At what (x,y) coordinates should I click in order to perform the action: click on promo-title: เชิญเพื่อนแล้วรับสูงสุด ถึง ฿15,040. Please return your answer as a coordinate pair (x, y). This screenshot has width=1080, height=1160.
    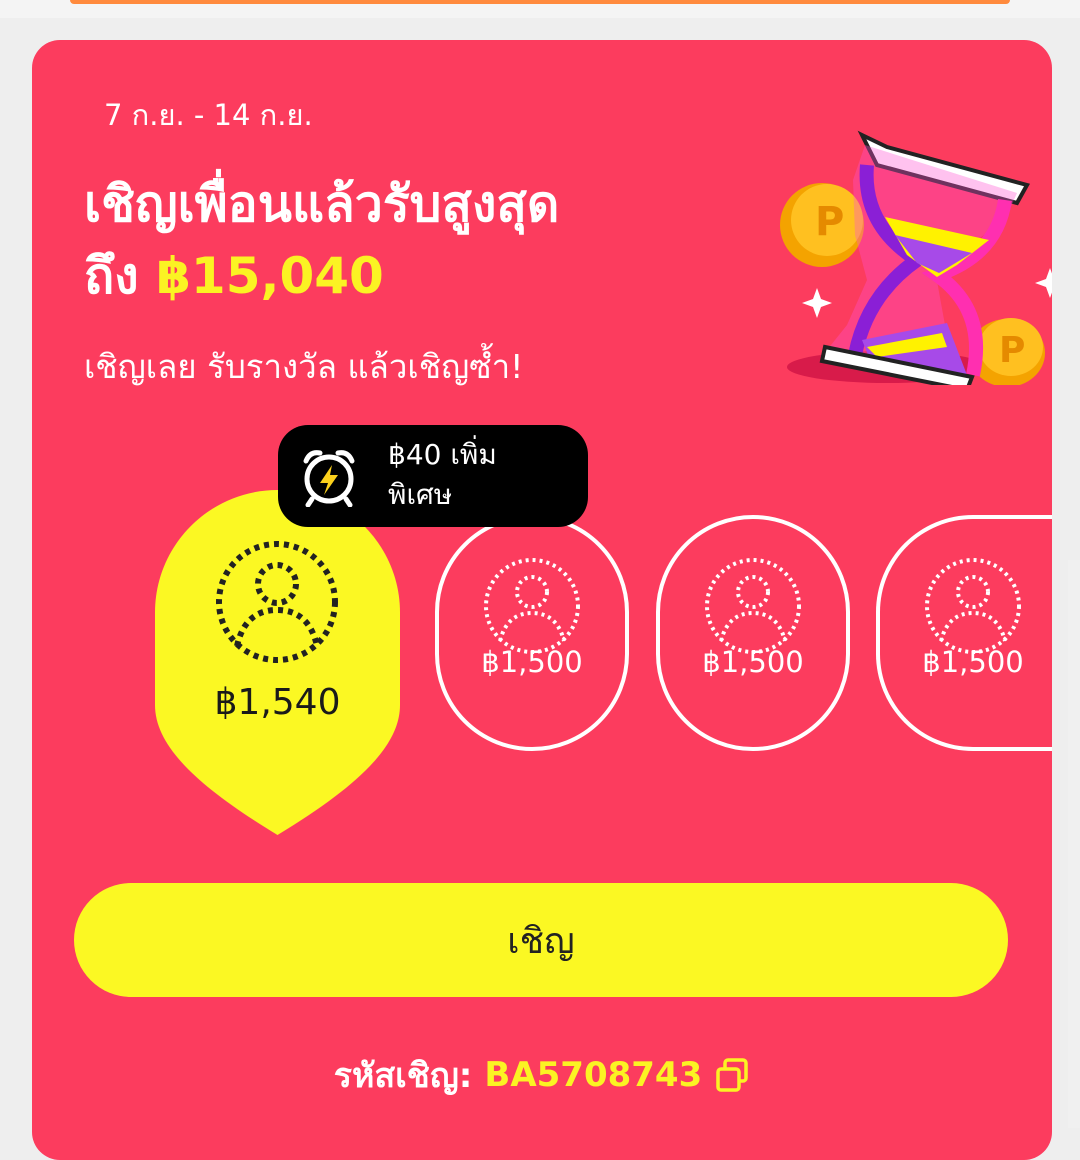
    Looking at the image, I should click on (429, 240).